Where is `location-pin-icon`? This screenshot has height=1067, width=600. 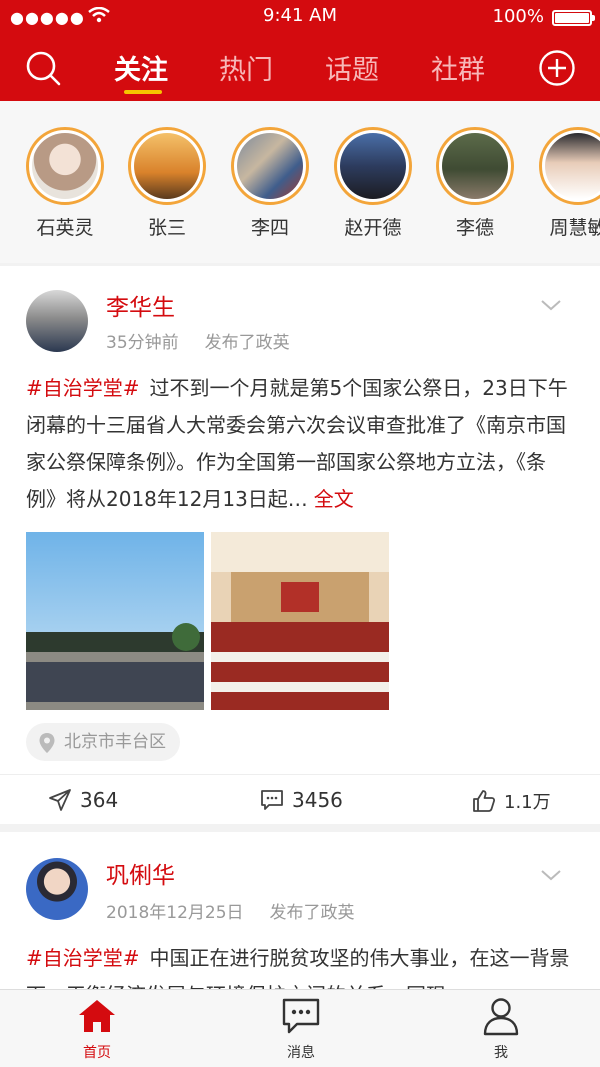 location-pin-icon is located at coordinates (47, 743).